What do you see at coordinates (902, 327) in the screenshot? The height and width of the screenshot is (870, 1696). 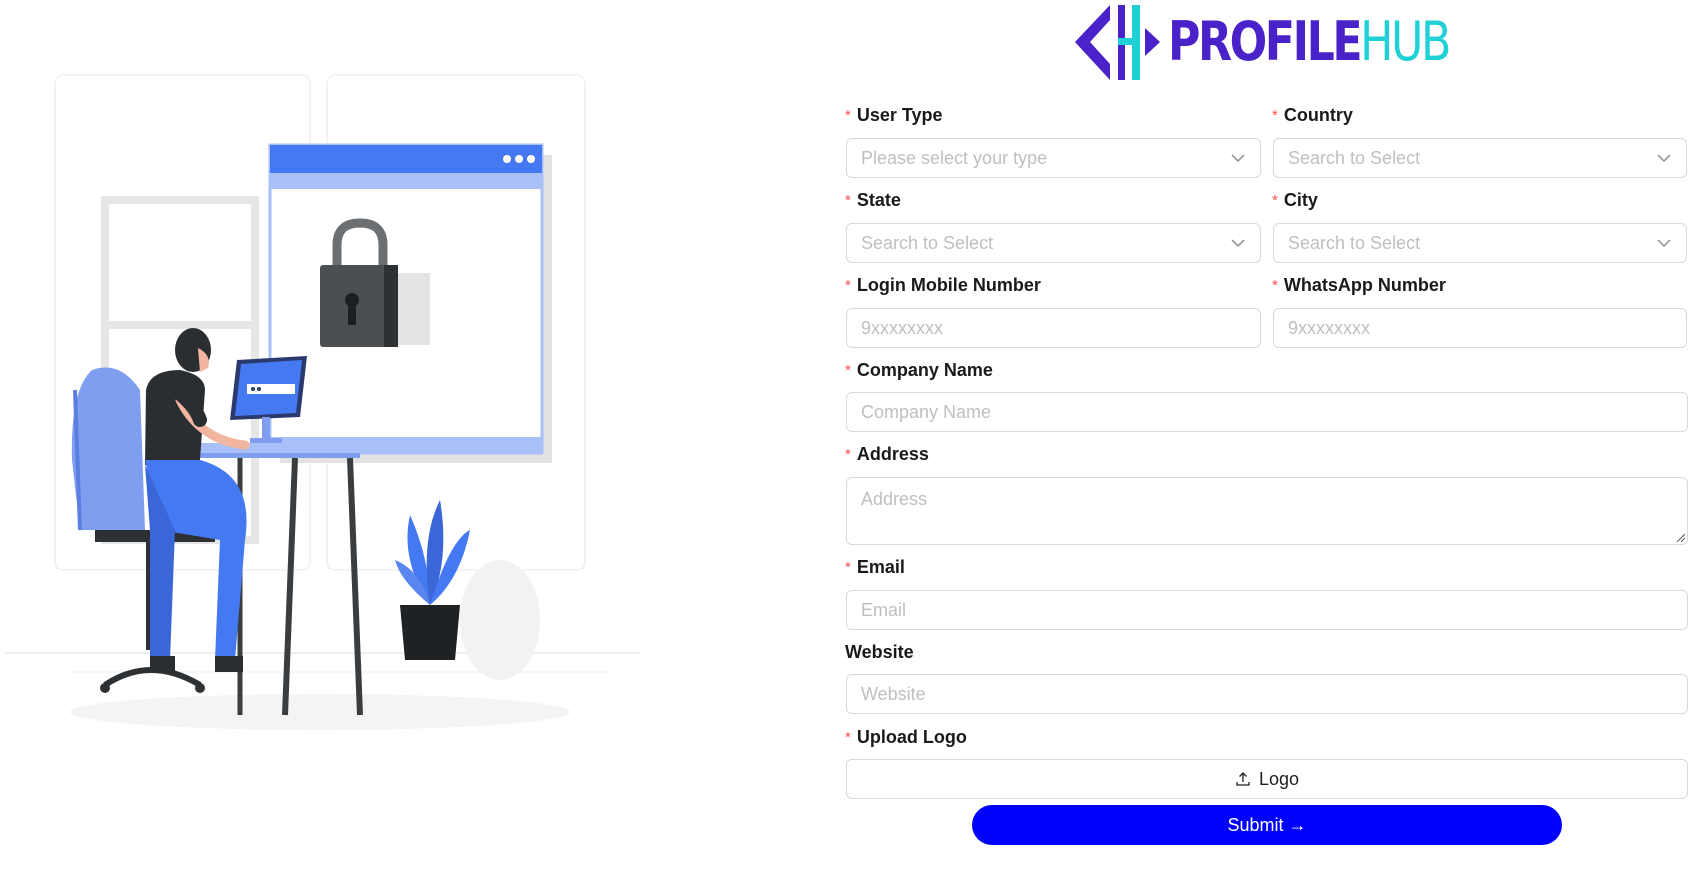 I see `login-mobile-placeholder: 9xxxxxxxx` at bounding box center [902, 327].